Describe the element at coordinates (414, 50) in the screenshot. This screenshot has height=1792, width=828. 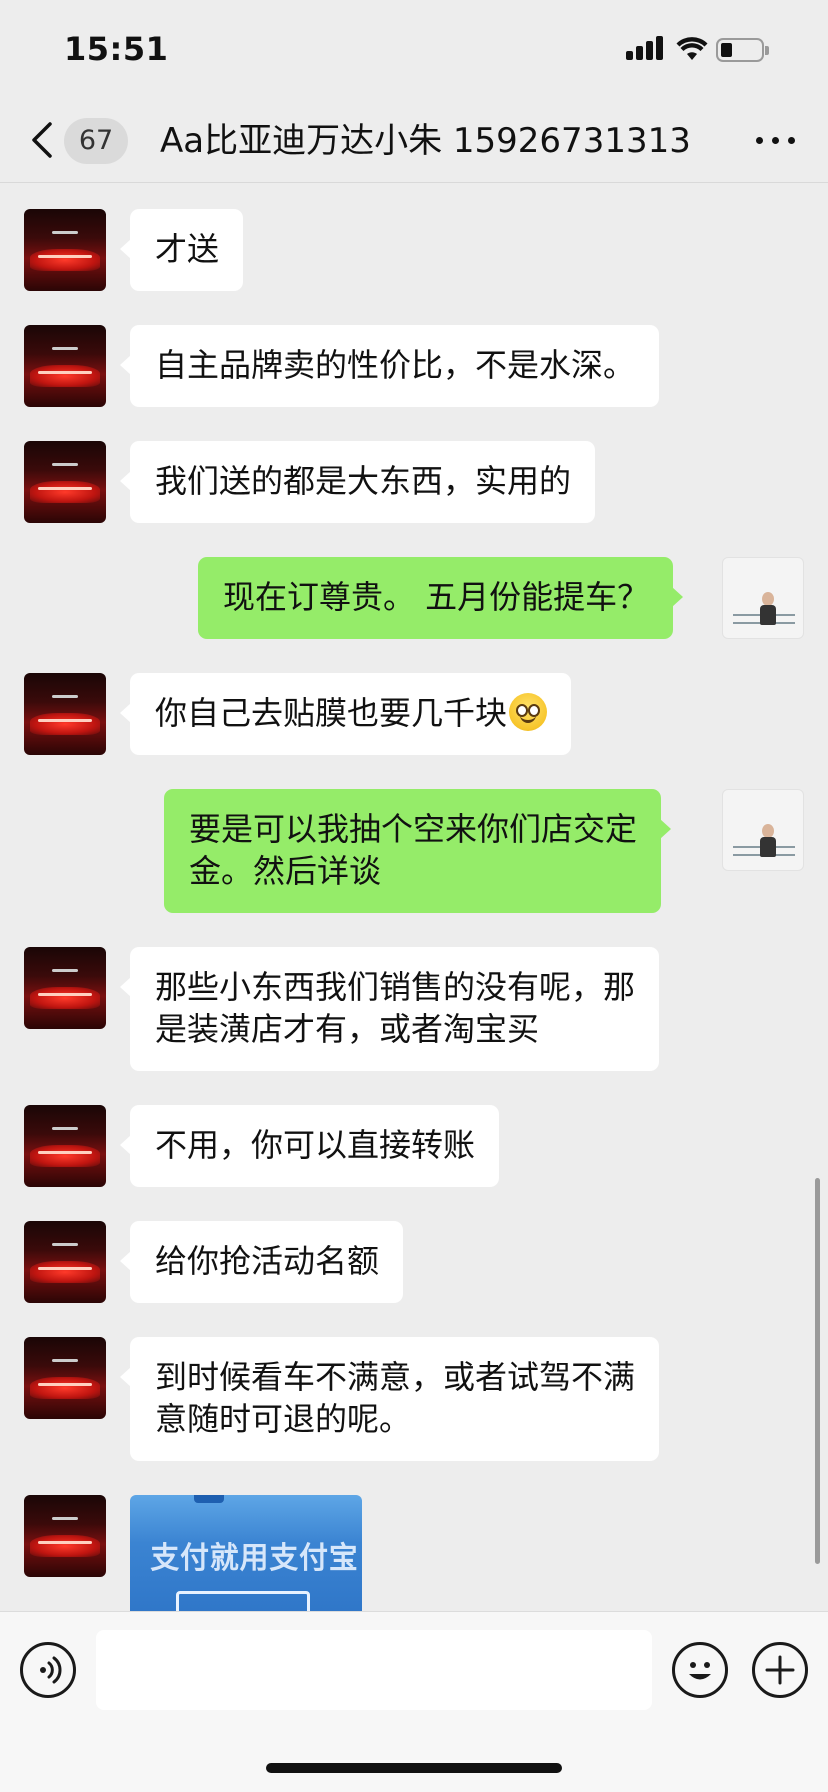
I see `status-bar: 15:51` at that location.